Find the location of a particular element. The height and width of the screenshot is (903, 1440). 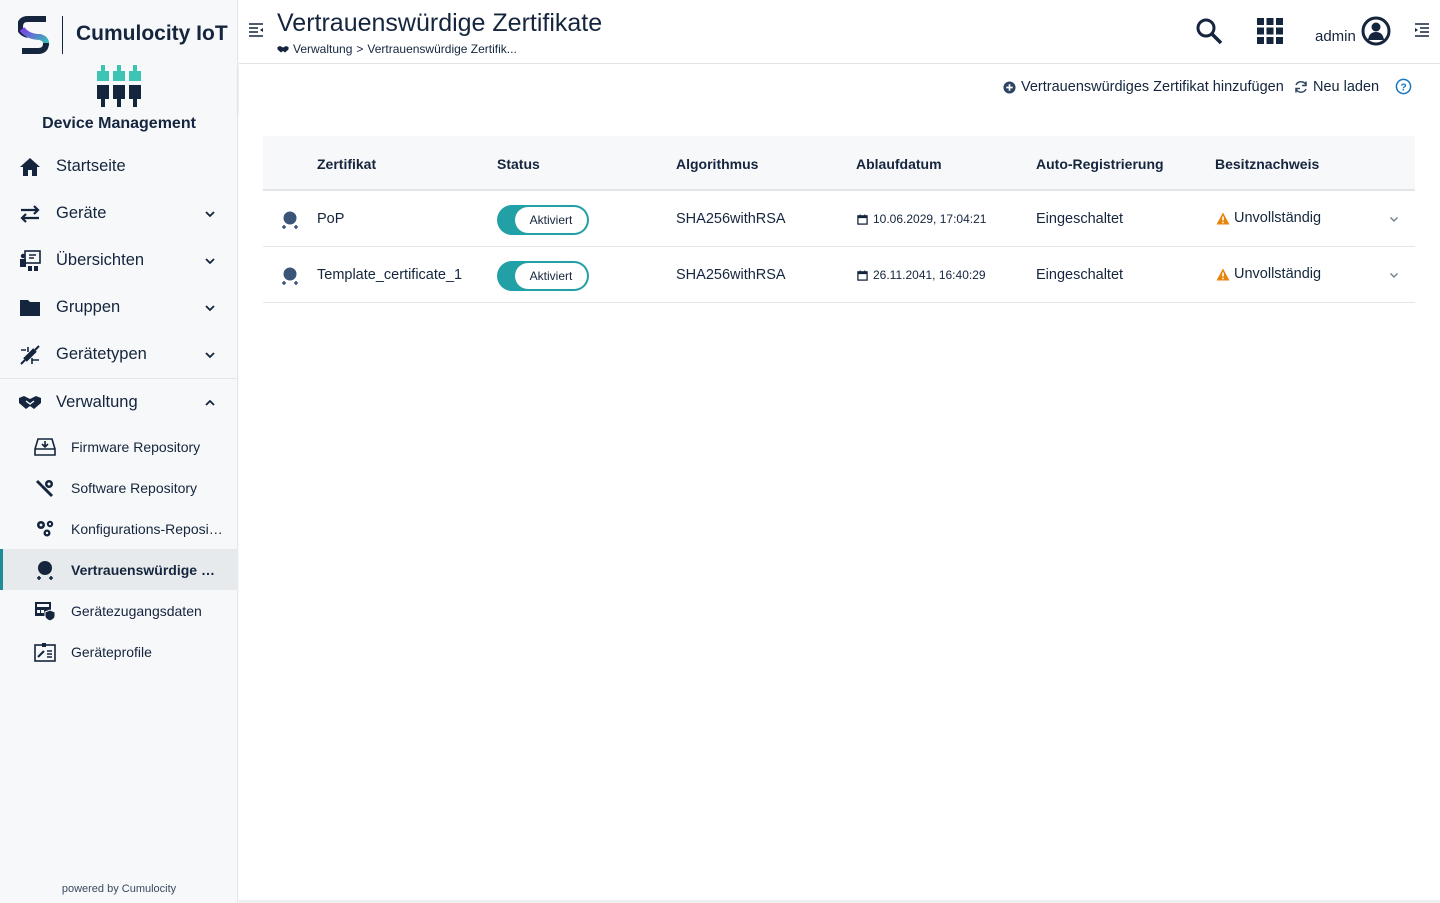

sub-item-firmware-repository: Firmware Repository is located at coordinates (119, 446).